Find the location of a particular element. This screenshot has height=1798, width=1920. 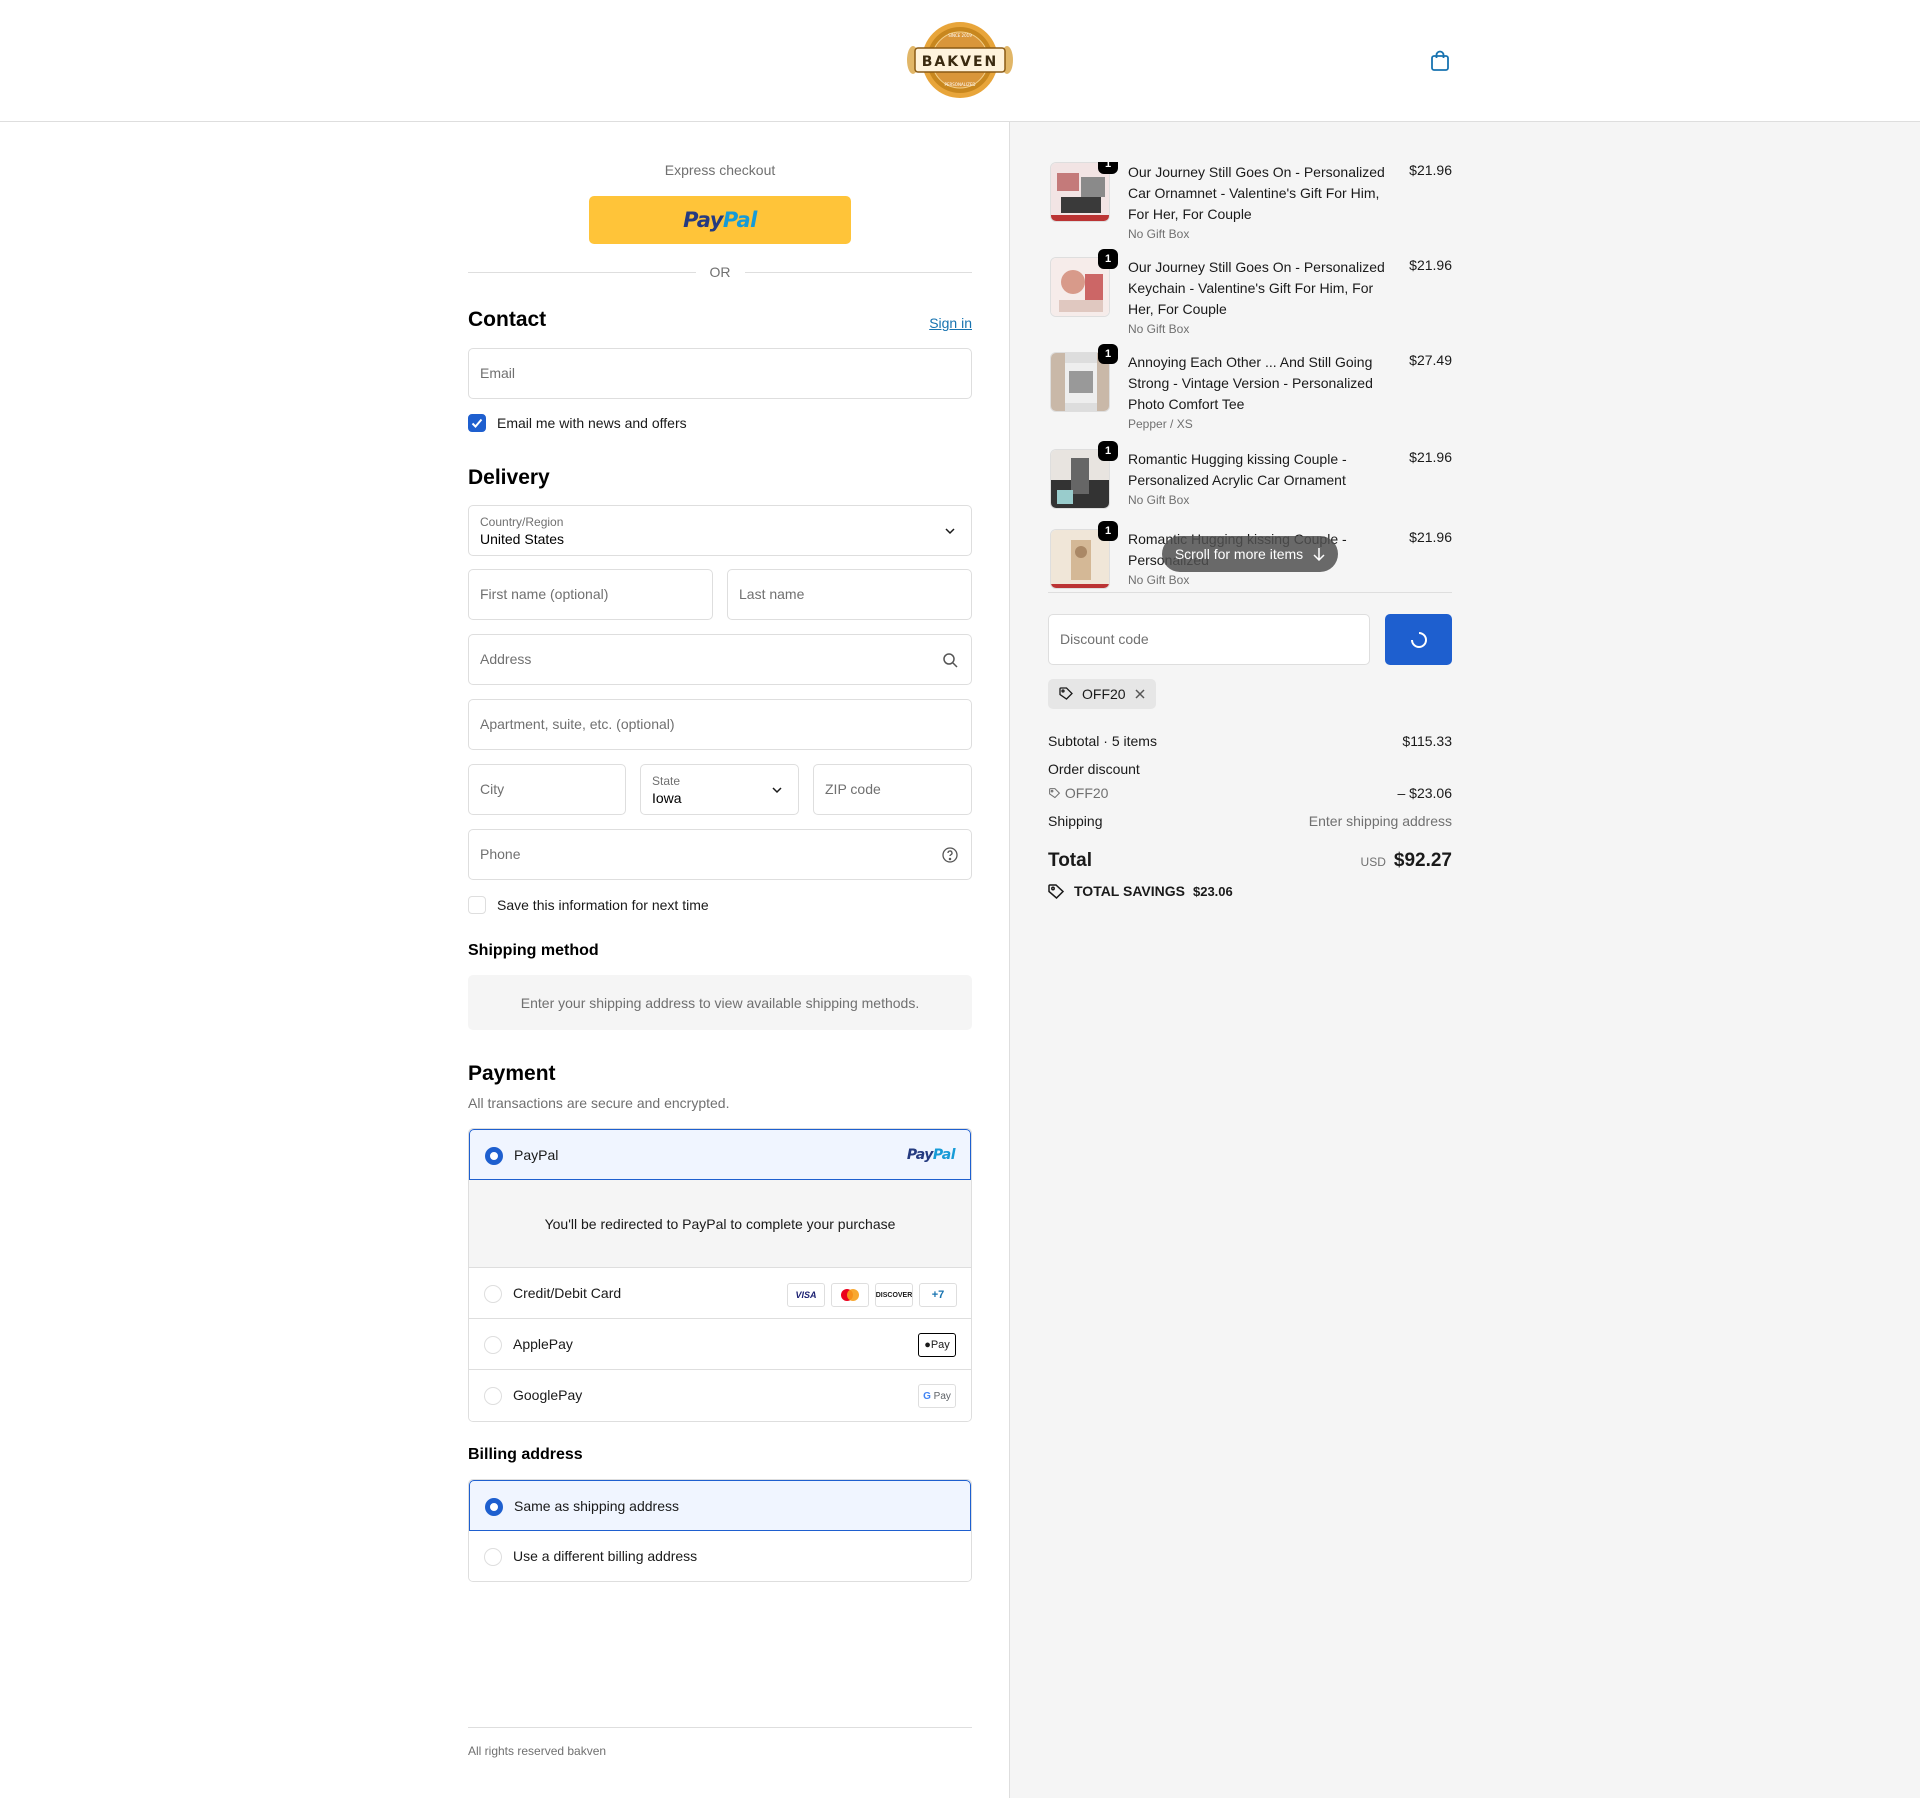

payment-option-card: Credit/Debit Card VISA DISCOVER +7 is located at coordinates (720, 1293).